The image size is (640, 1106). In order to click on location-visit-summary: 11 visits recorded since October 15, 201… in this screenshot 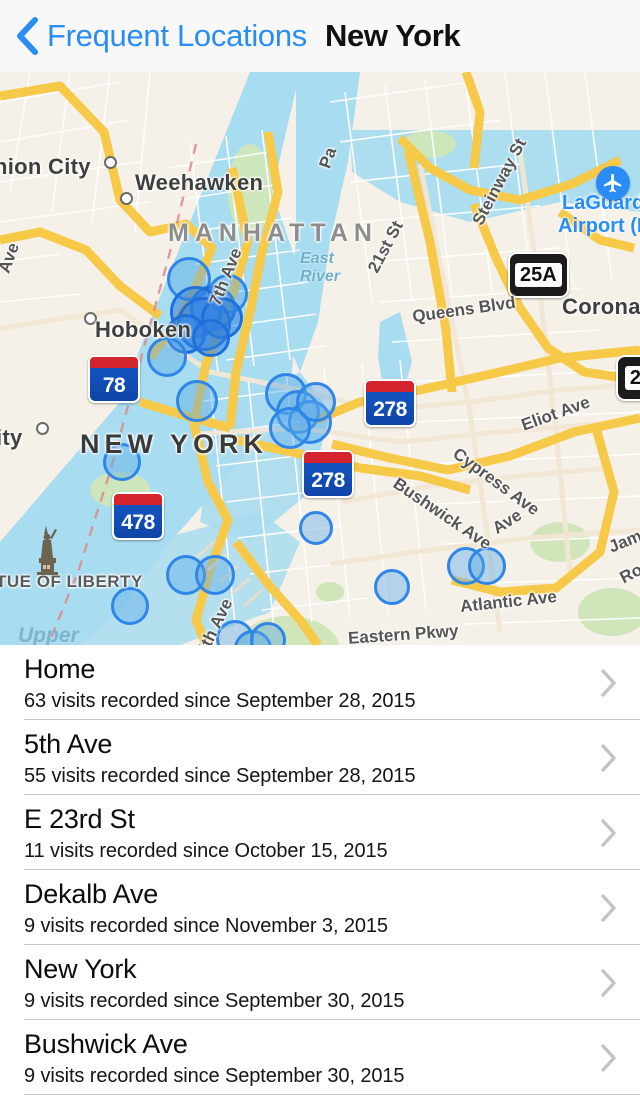, I will do `click(206, 851)`.